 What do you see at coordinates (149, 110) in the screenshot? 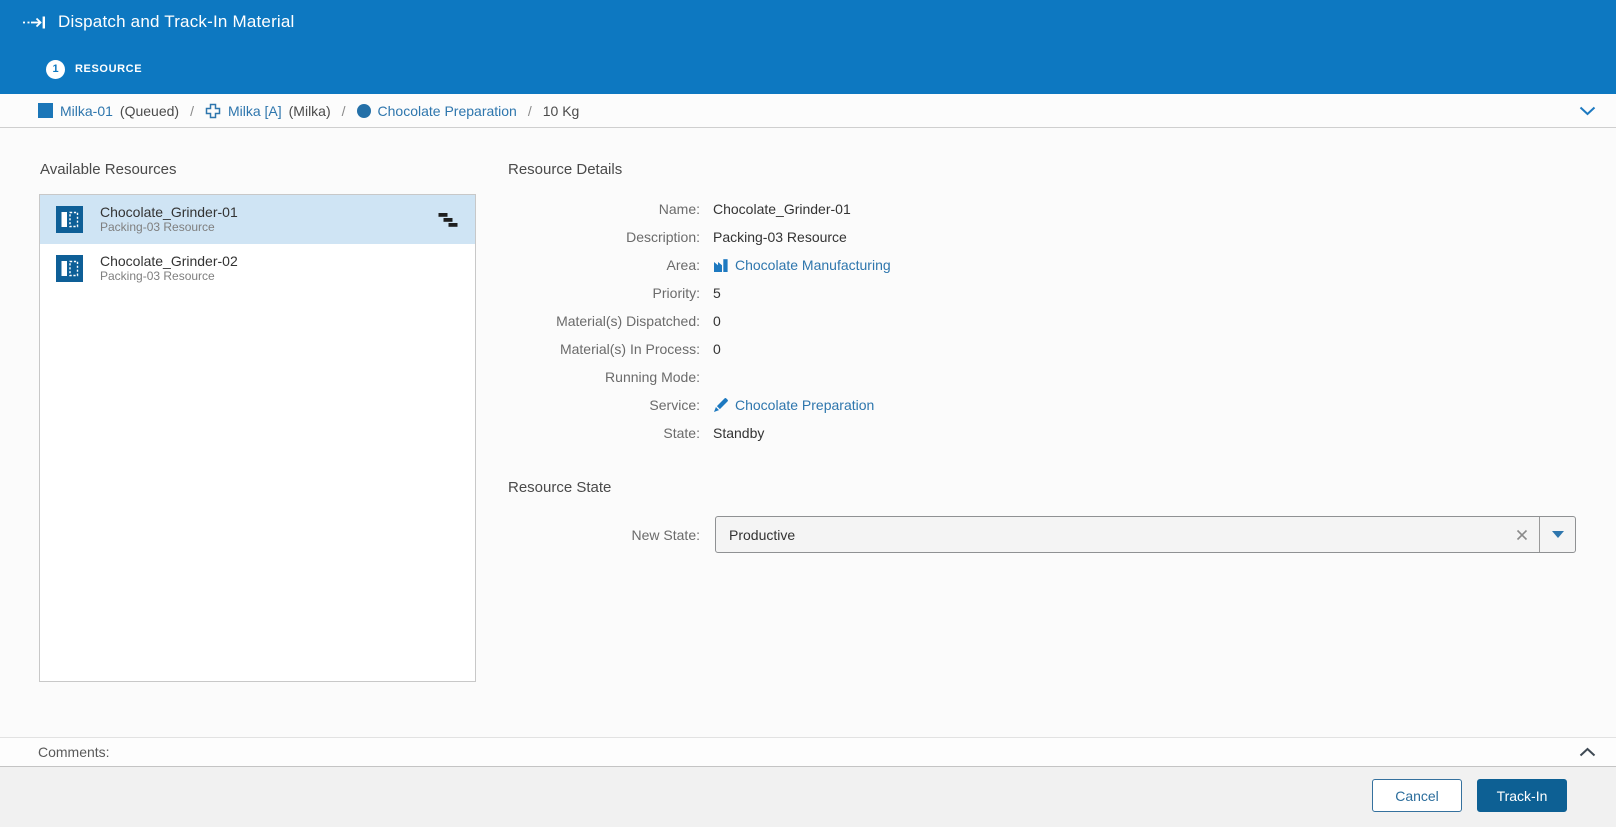
I see `material-status: (Queued)` at bounding box center [149, 110].